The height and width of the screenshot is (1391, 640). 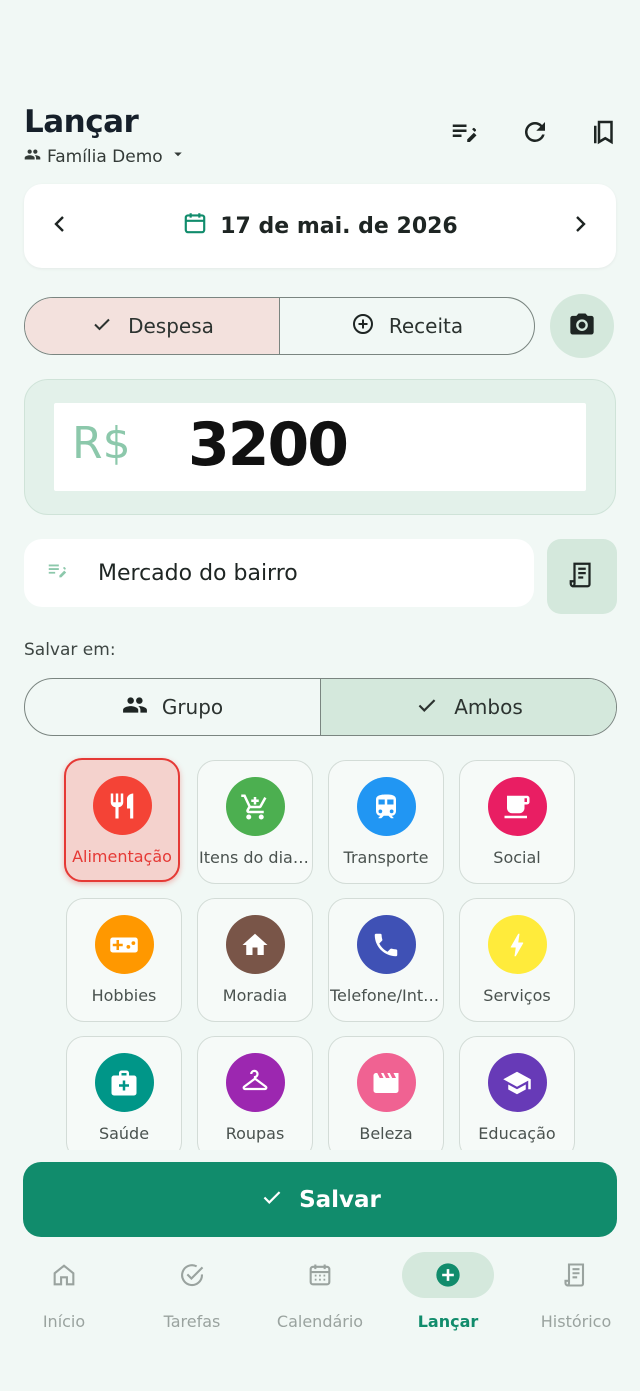 I want to click on nav-lancar: Lançar, so click(x=448, y=1314).